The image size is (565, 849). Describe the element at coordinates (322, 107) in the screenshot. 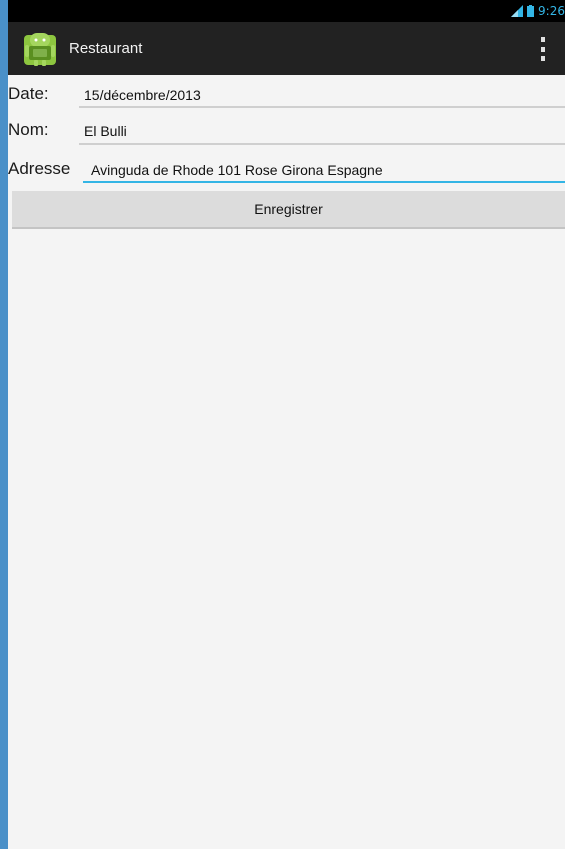

I see `date-field-underline` at that location.